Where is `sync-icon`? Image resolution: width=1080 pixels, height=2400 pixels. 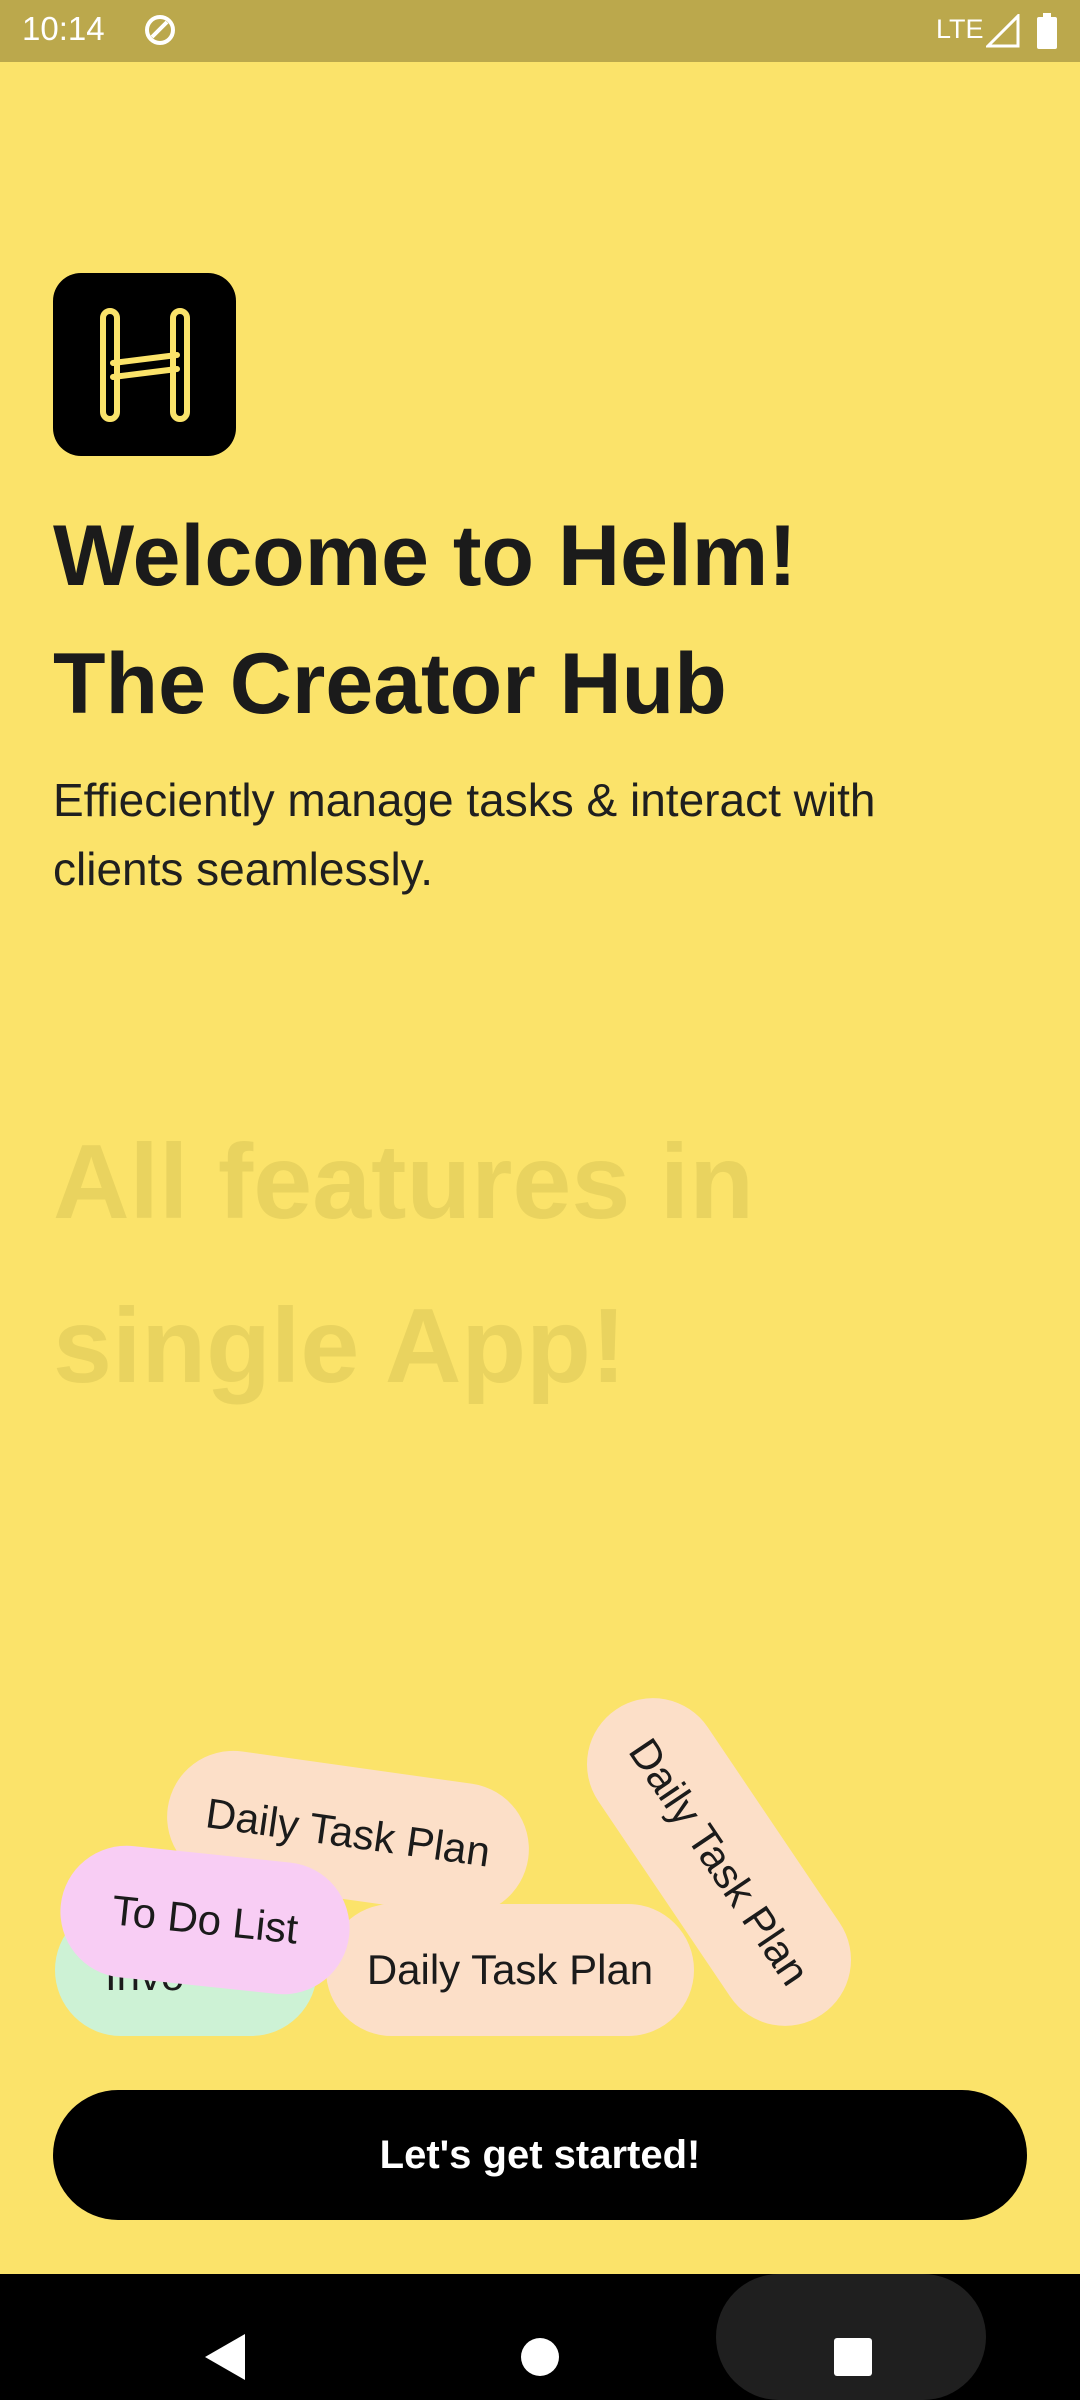
sync-icon is located at coordinates (160, 30).